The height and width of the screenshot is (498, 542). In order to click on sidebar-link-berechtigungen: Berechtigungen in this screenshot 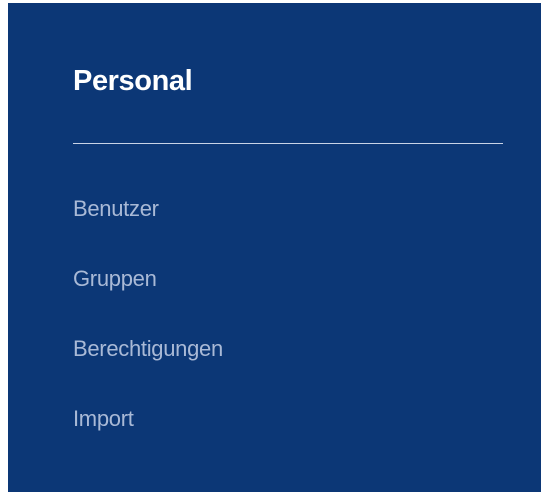, I will do `click(148, 349)`.